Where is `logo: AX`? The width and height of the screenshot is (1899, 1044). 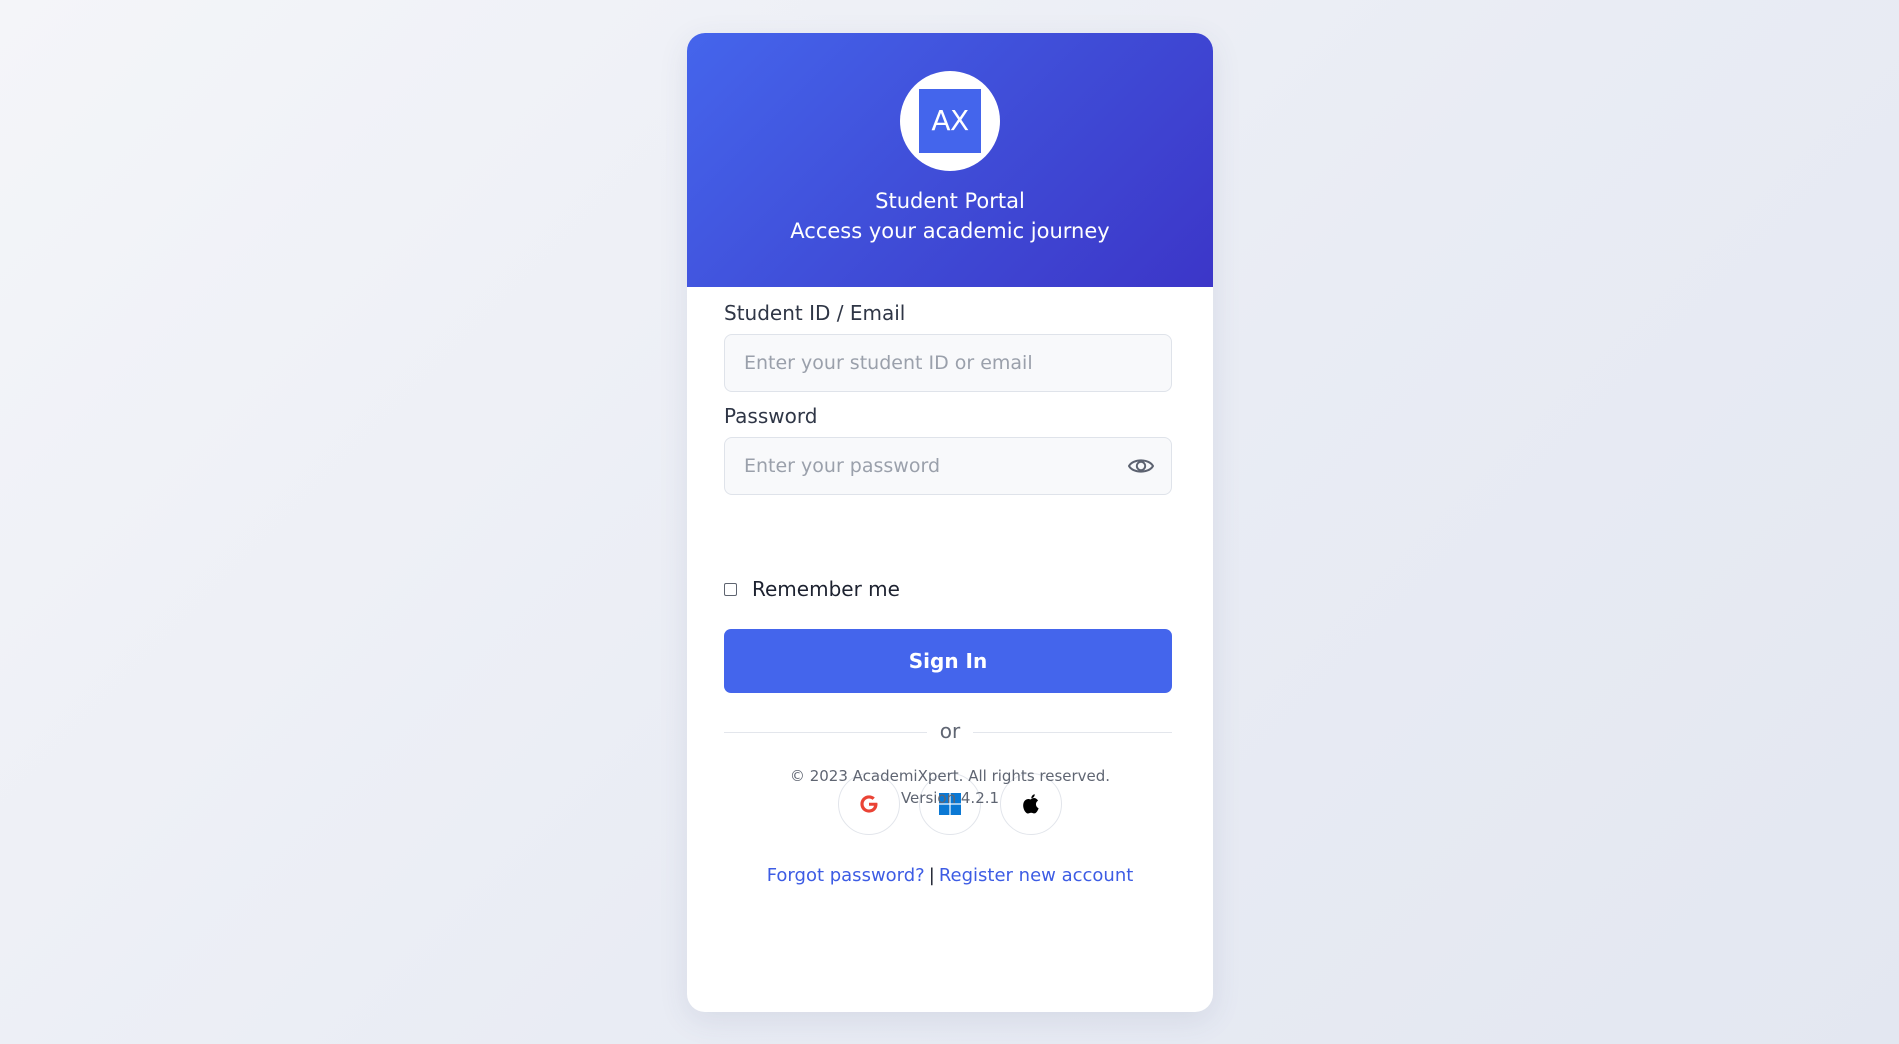 logo: AX is located at coordinates (950, 121).